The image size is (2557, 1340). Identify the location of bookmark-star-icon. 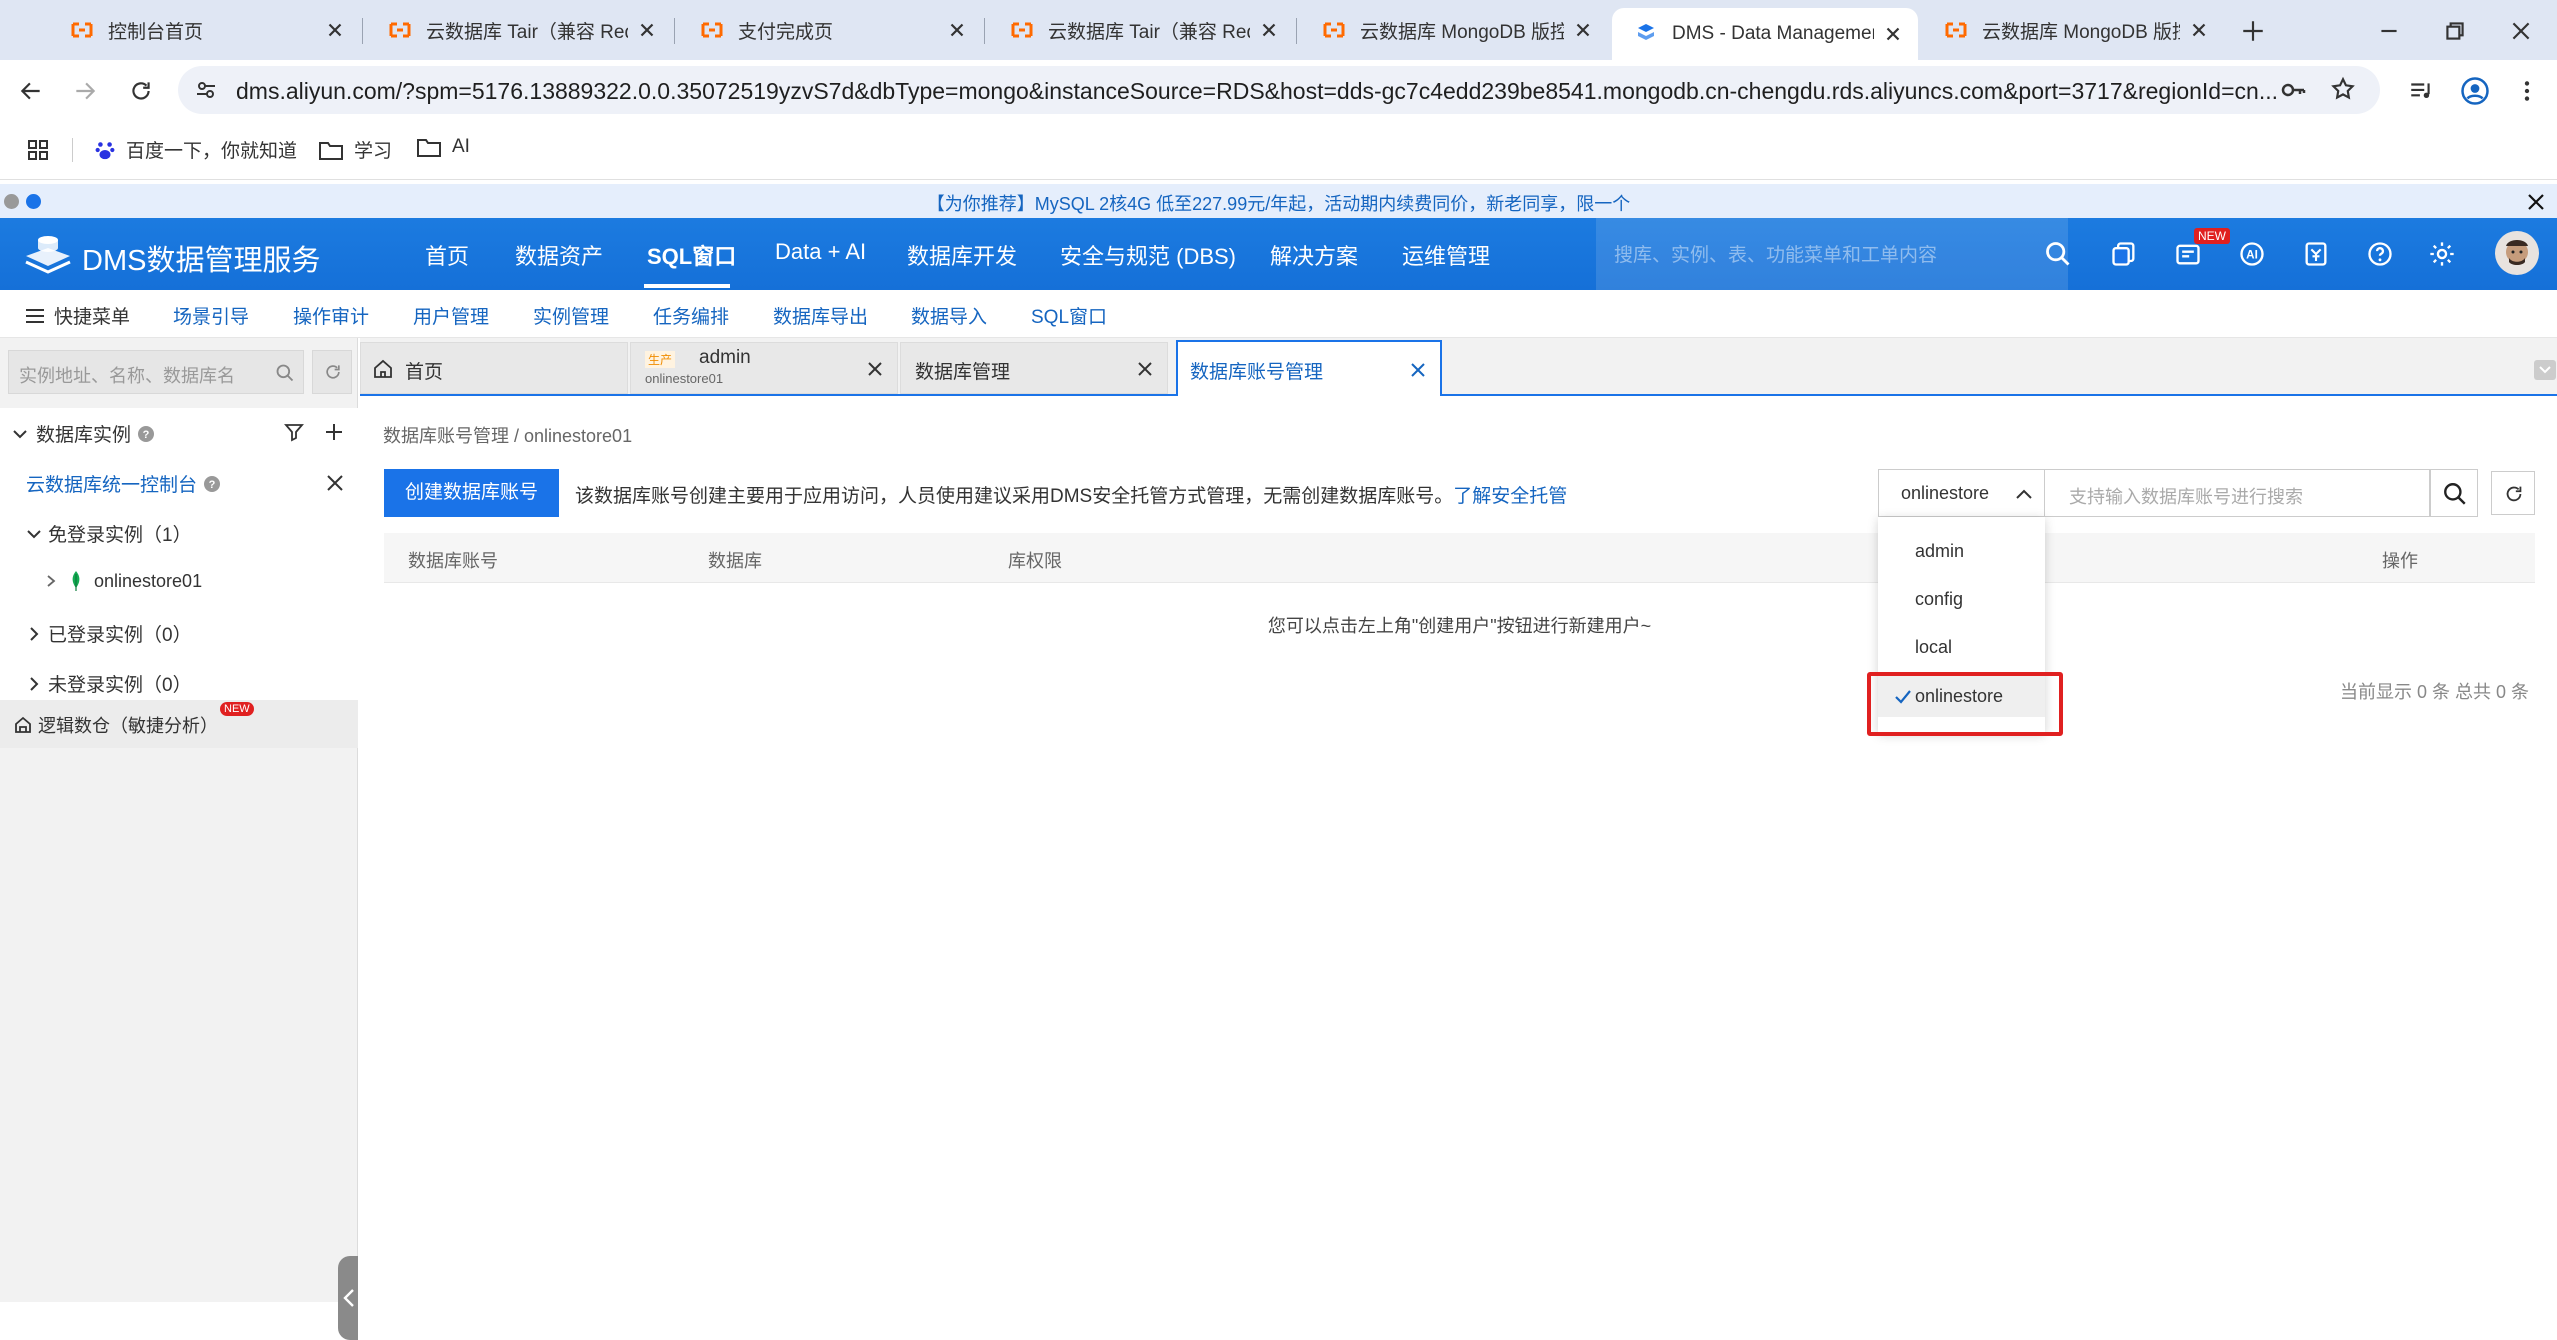
(2343, 89).